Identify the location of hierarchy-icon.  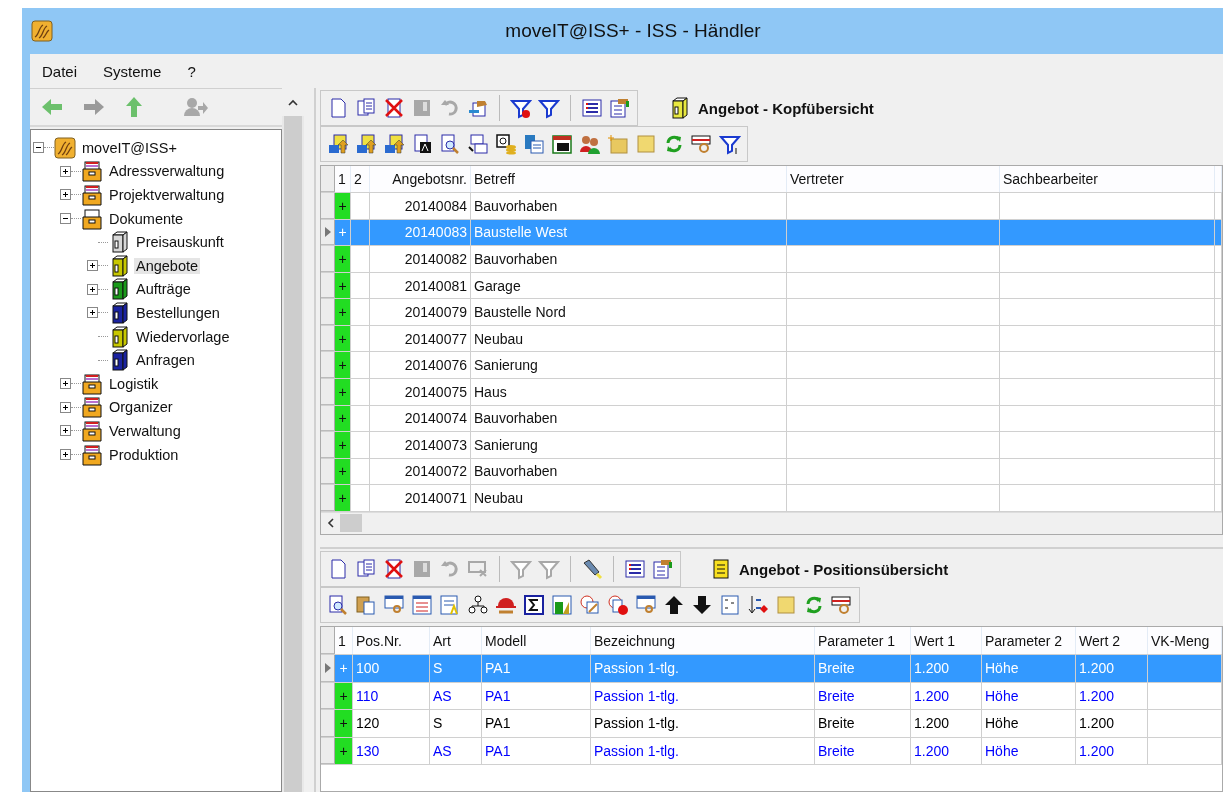
(478, 605).